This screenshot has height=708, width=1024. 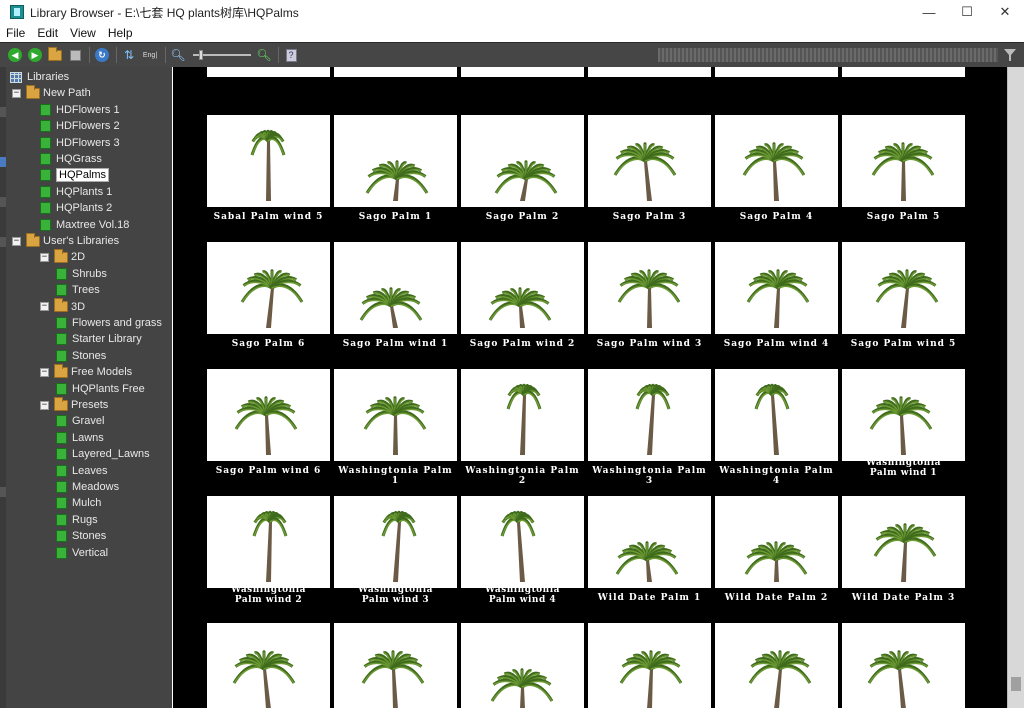 What do you see at coordinates (77, 520) in the screenshot?
I see `tree-item: Rugs` at bounding box center [77, 520].